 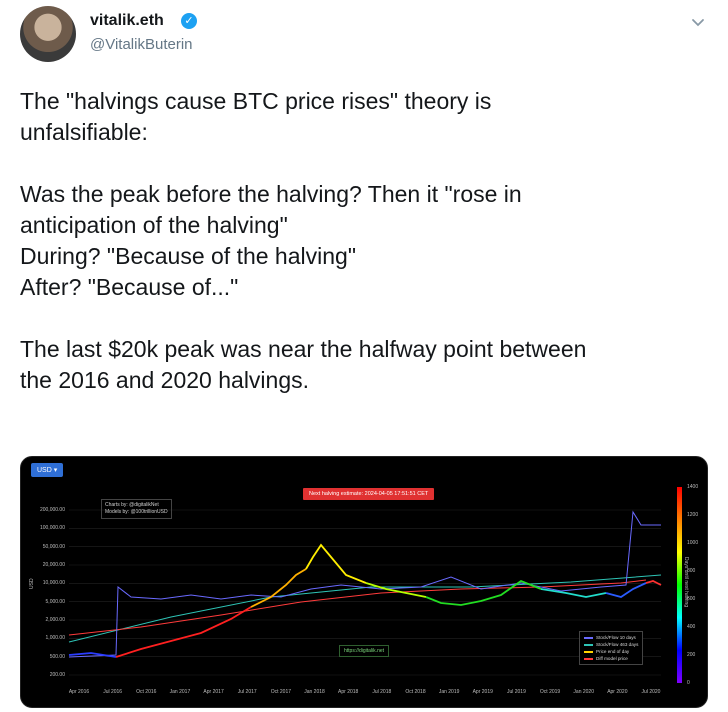 I want to click on avatar, so click(x=48, y=34).